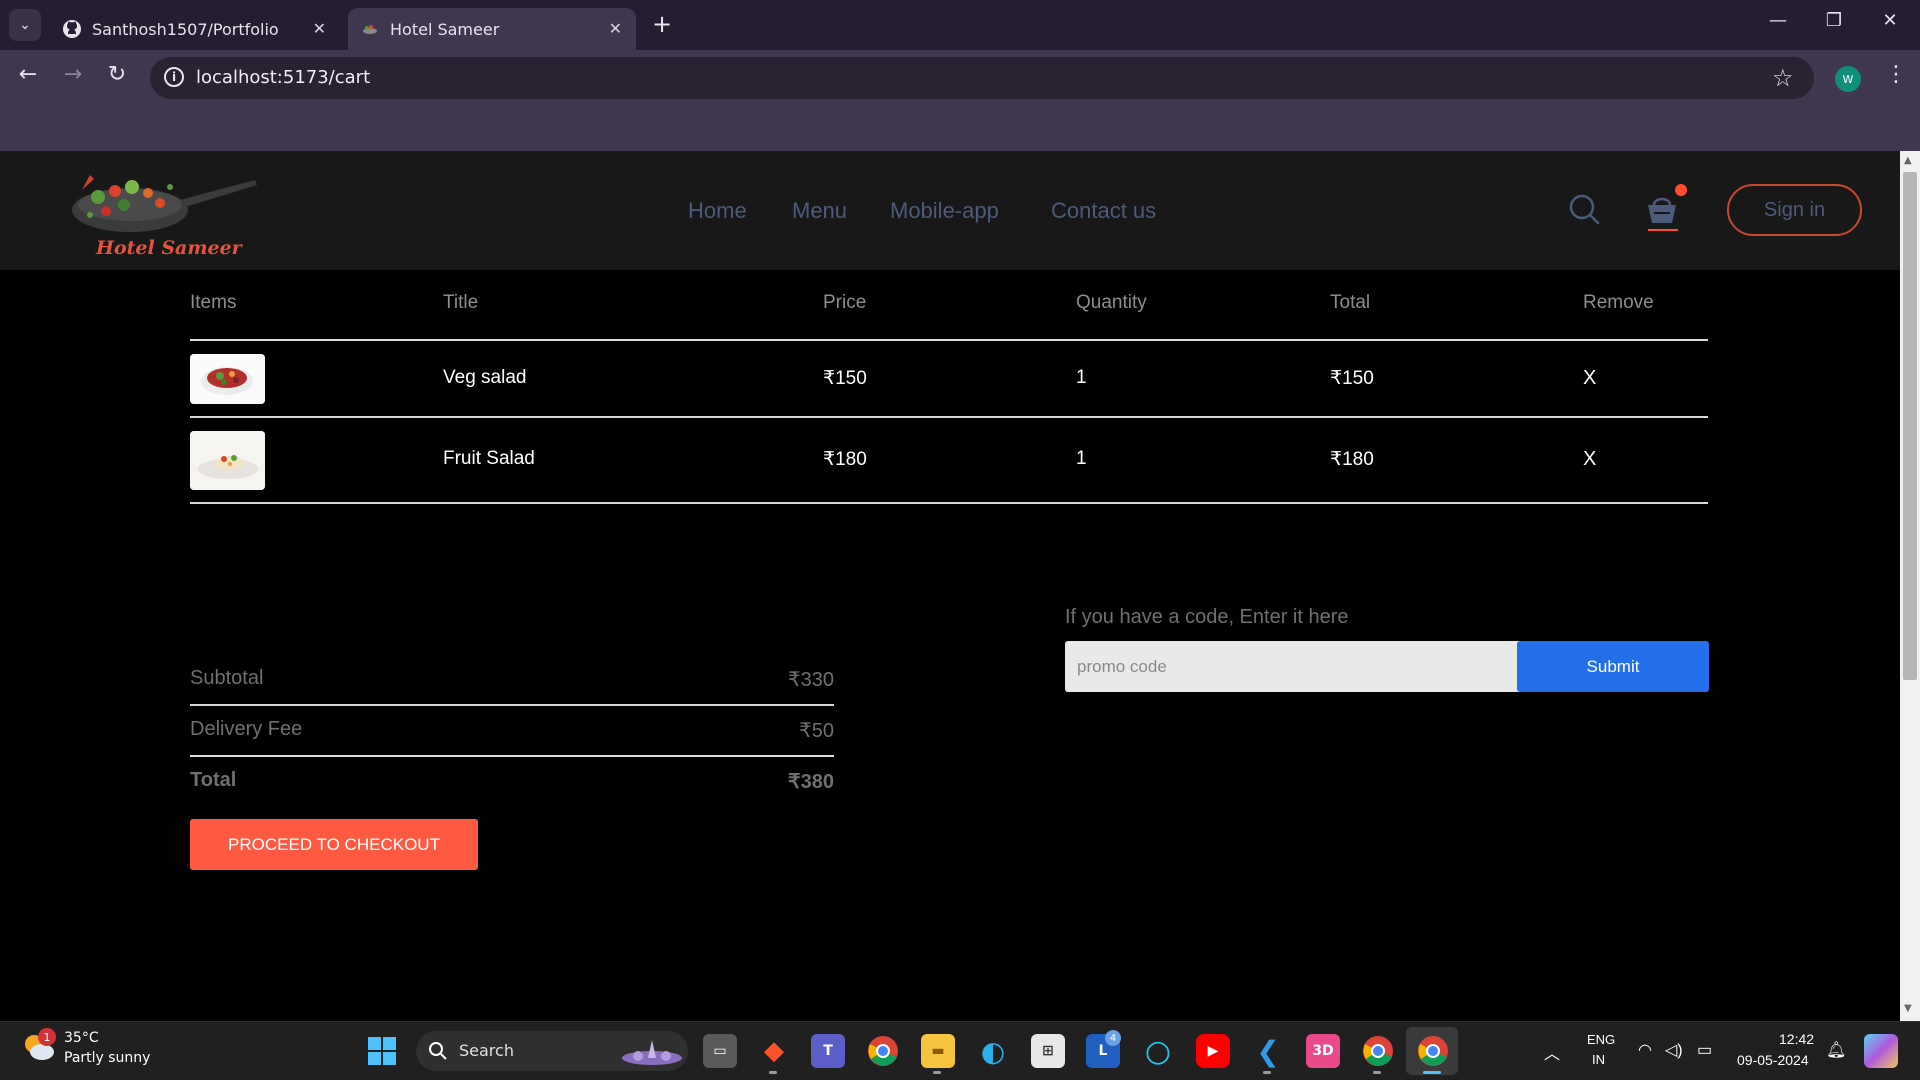 The image size is (1920, 1080). I want to click on microsoft-store-icon: ⊞, so click(1048, 1051).